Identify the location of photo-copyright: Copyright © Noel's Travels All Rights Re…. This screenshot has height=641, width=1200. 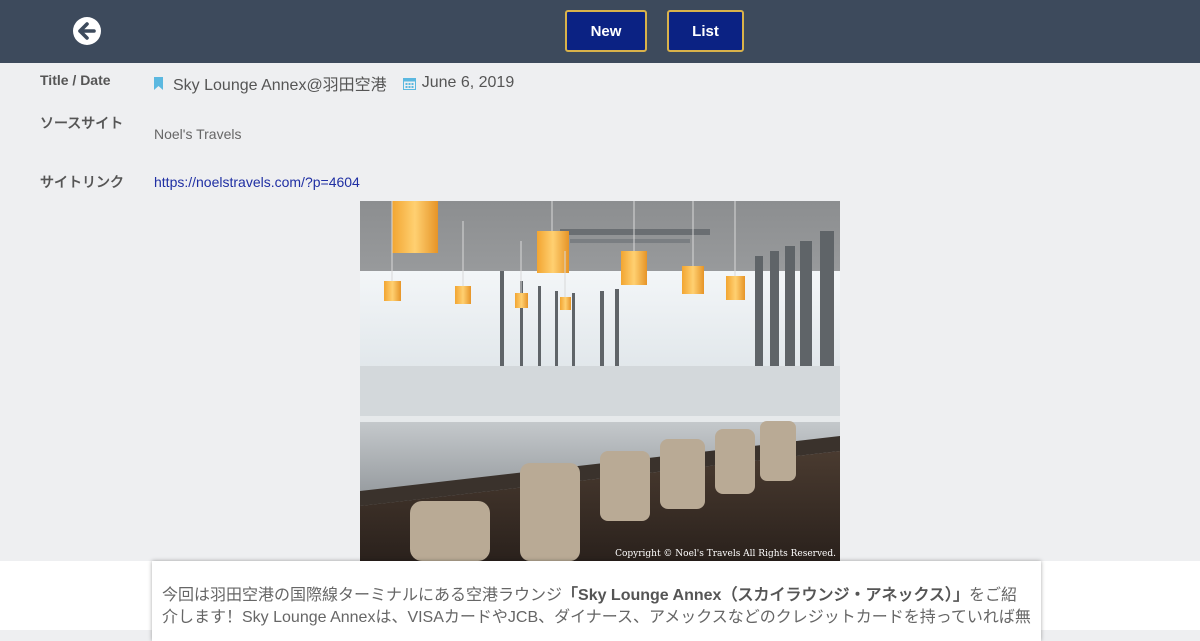
(725, 554).